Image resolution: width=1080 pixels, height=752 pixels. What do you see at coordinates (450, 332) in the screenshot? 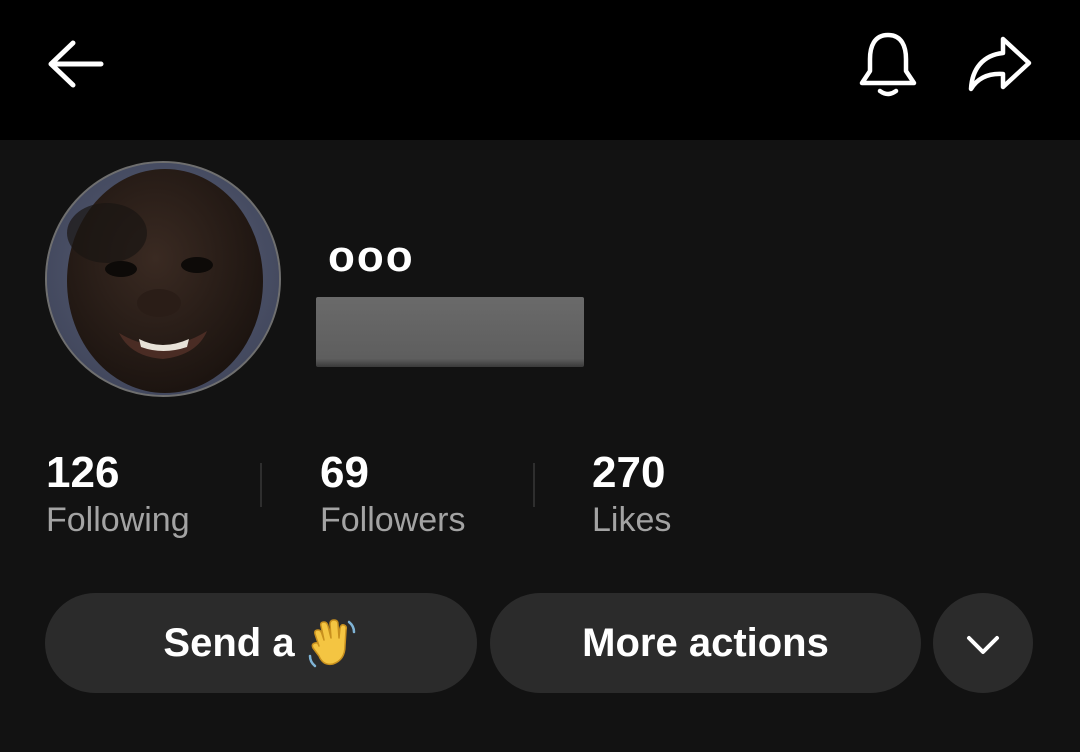
I see `redacted-block` at bounding box center [450, 332].